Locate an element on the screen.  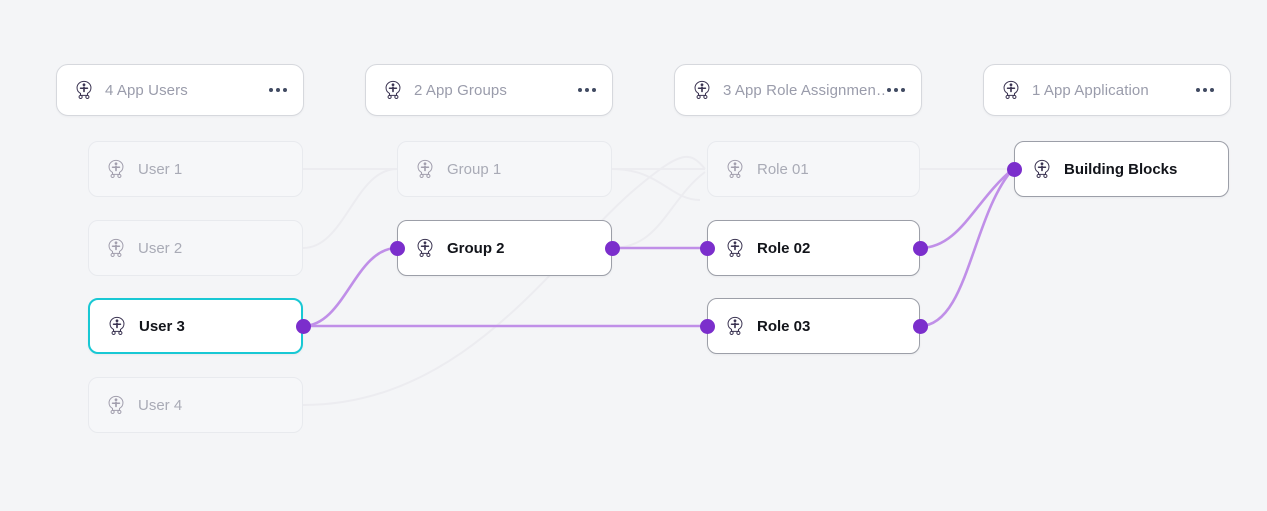
column-header-app-groups: 2 App Groups is located at coordinates (489, 90).